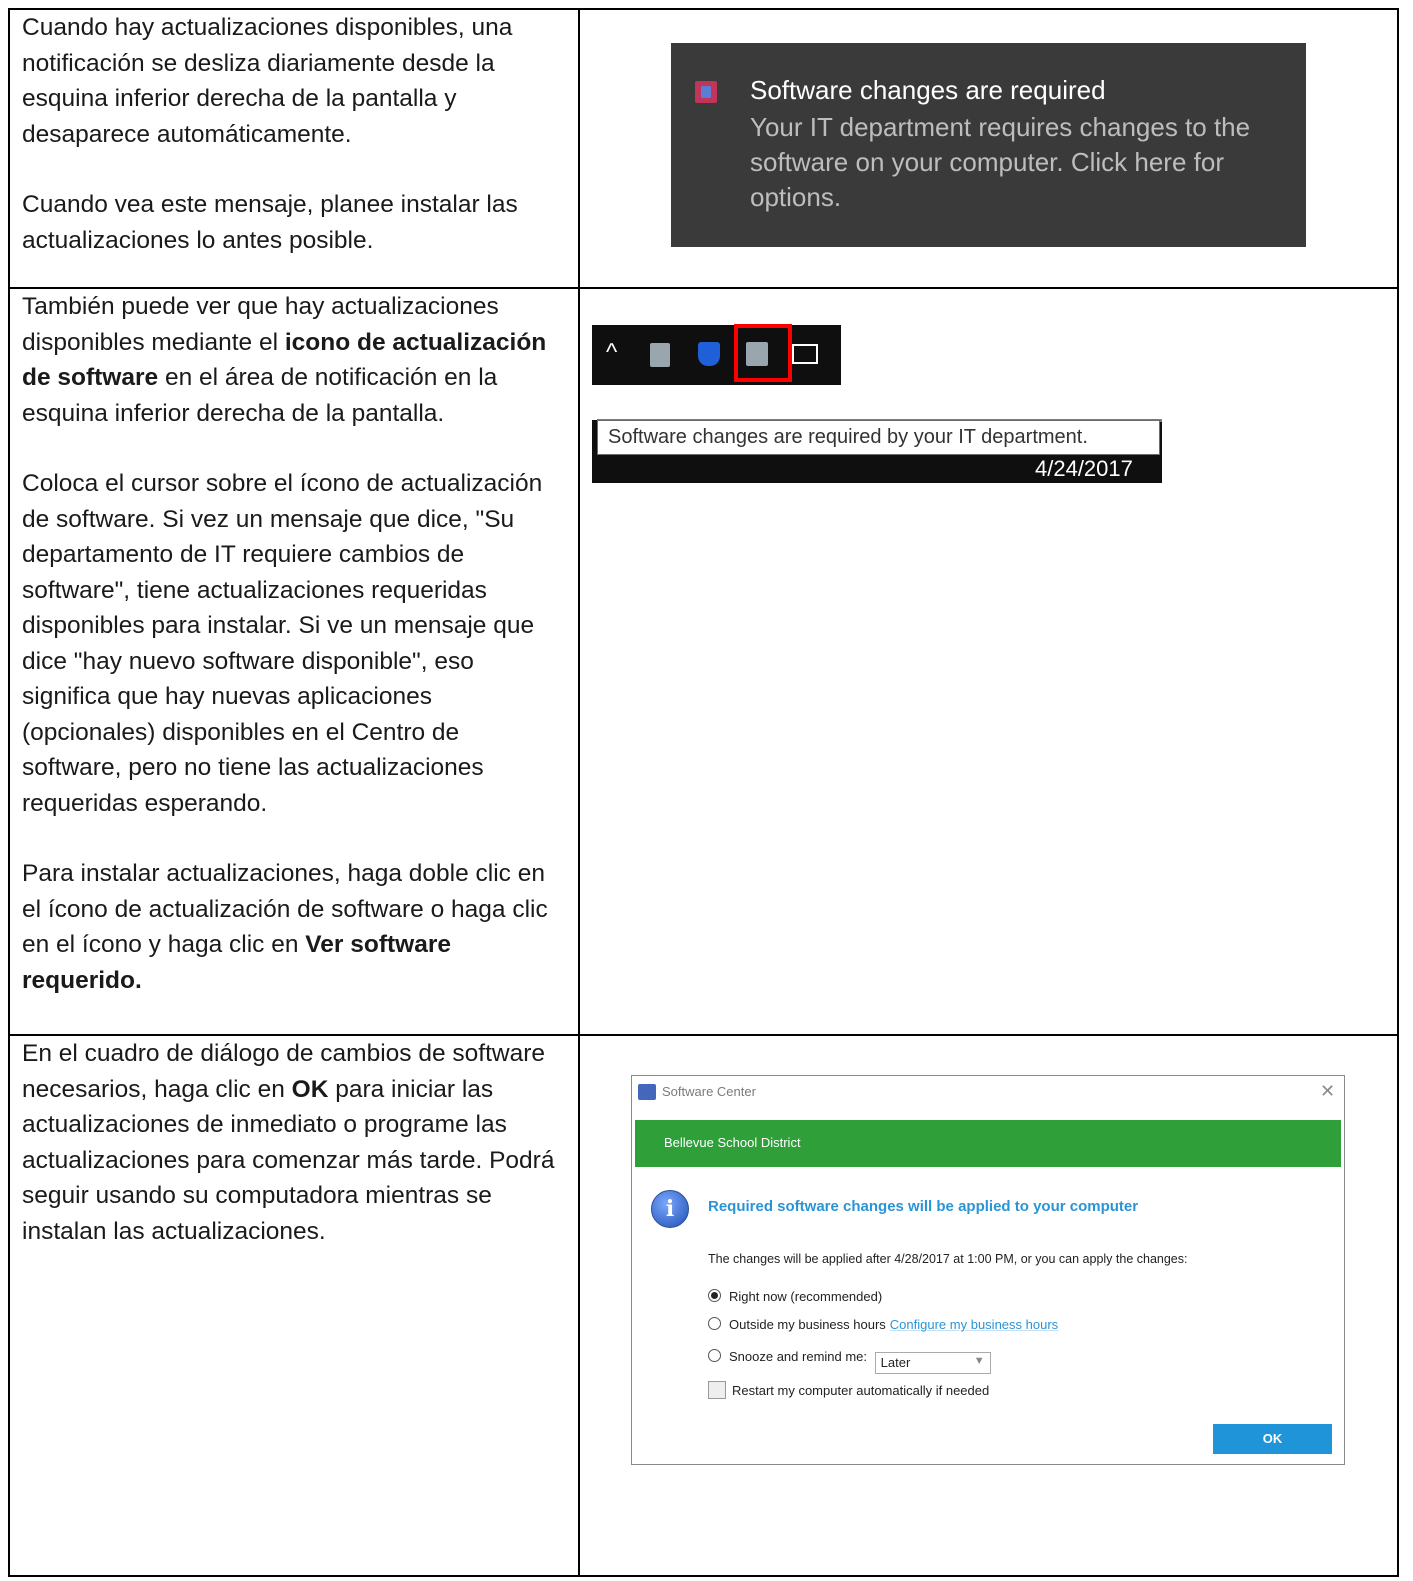 This screenshot has height=1581, width=1413. I want to click on dialog-title: Software Center, so click(709, 1091).